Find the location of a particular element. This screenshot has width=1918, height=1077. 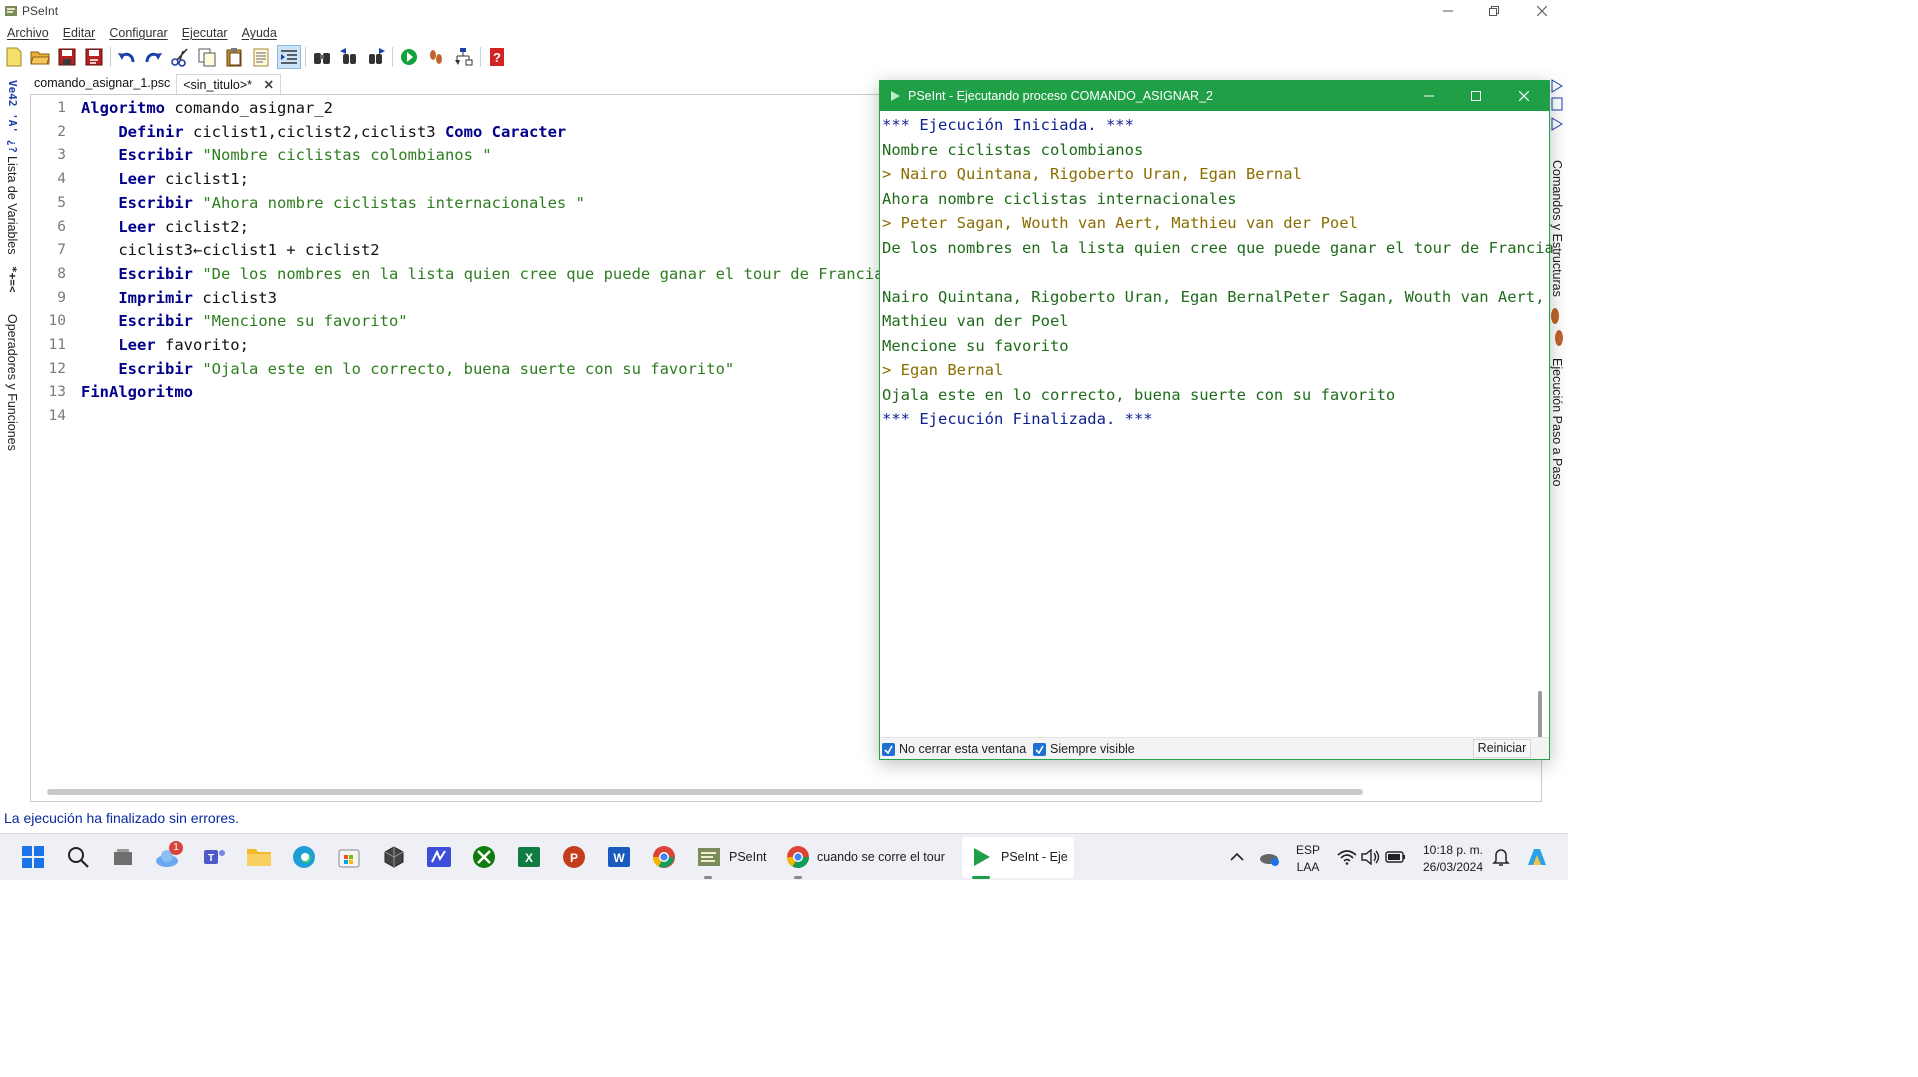

minimize-button is located at coordinates (1448, 11).